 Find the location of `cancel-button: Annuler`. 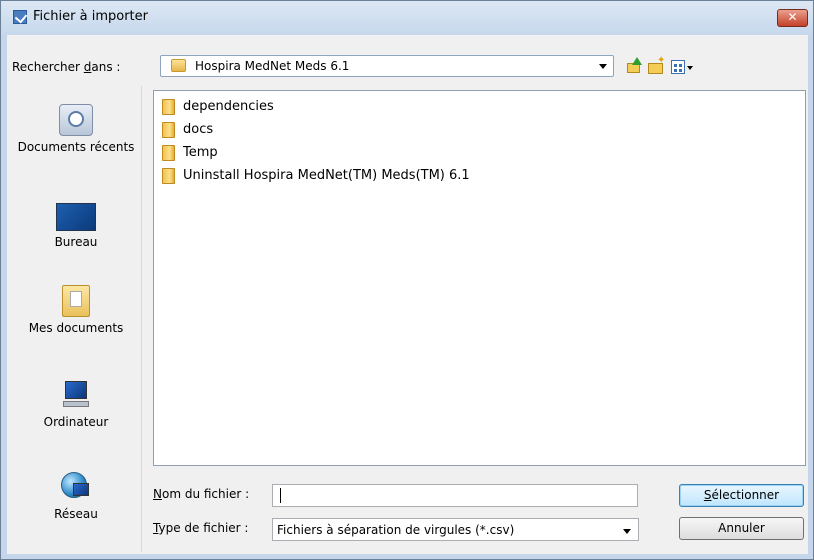

cancel-button: Annuler is located at coordinates (741, 528).